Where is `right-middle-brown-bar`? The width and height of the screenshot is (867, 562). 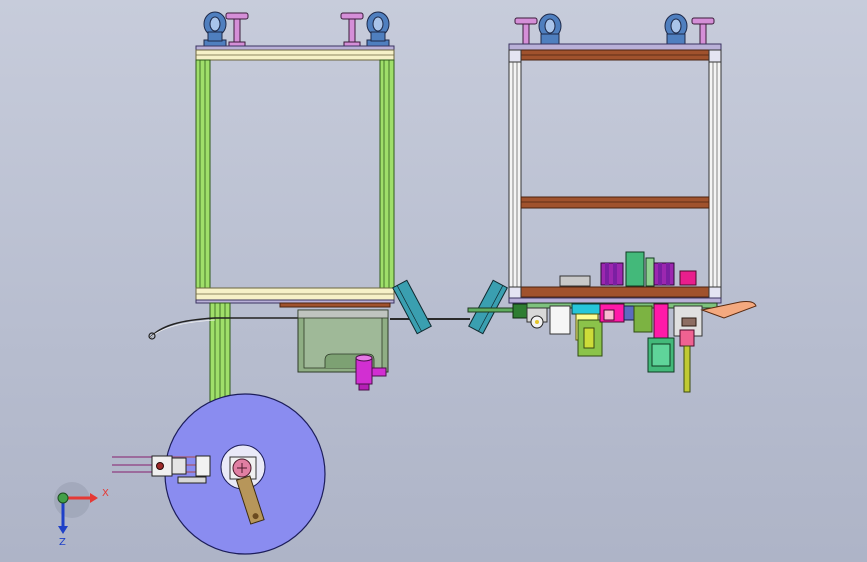
right-middle-brown-bar is located at coordinates (615, 202).